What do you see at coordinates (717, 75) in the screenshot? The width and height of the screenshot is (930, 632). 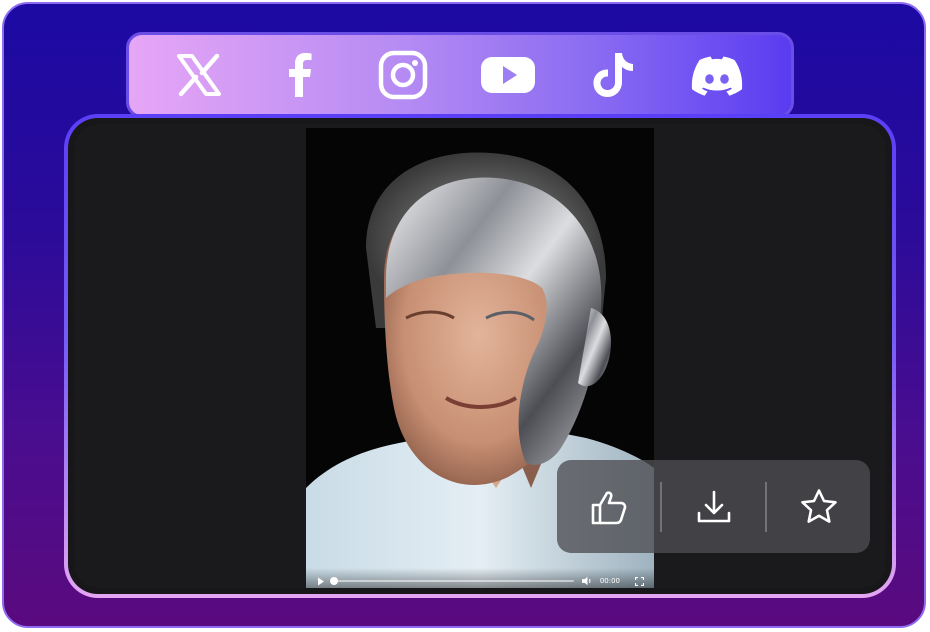 I see `discord-icon` at bounding box center [717, 75].